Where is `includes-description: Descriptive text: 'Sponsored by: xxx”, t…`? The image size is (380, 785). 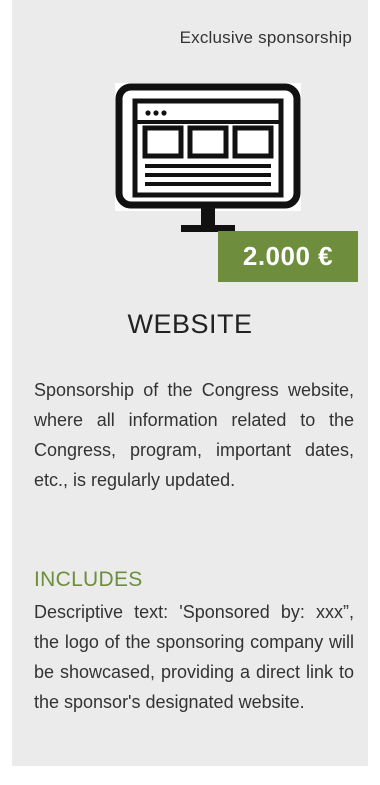 includes-description: Descriptive text: 'Sponsored by: xxx”, t… is located at coordinates (194, 657).